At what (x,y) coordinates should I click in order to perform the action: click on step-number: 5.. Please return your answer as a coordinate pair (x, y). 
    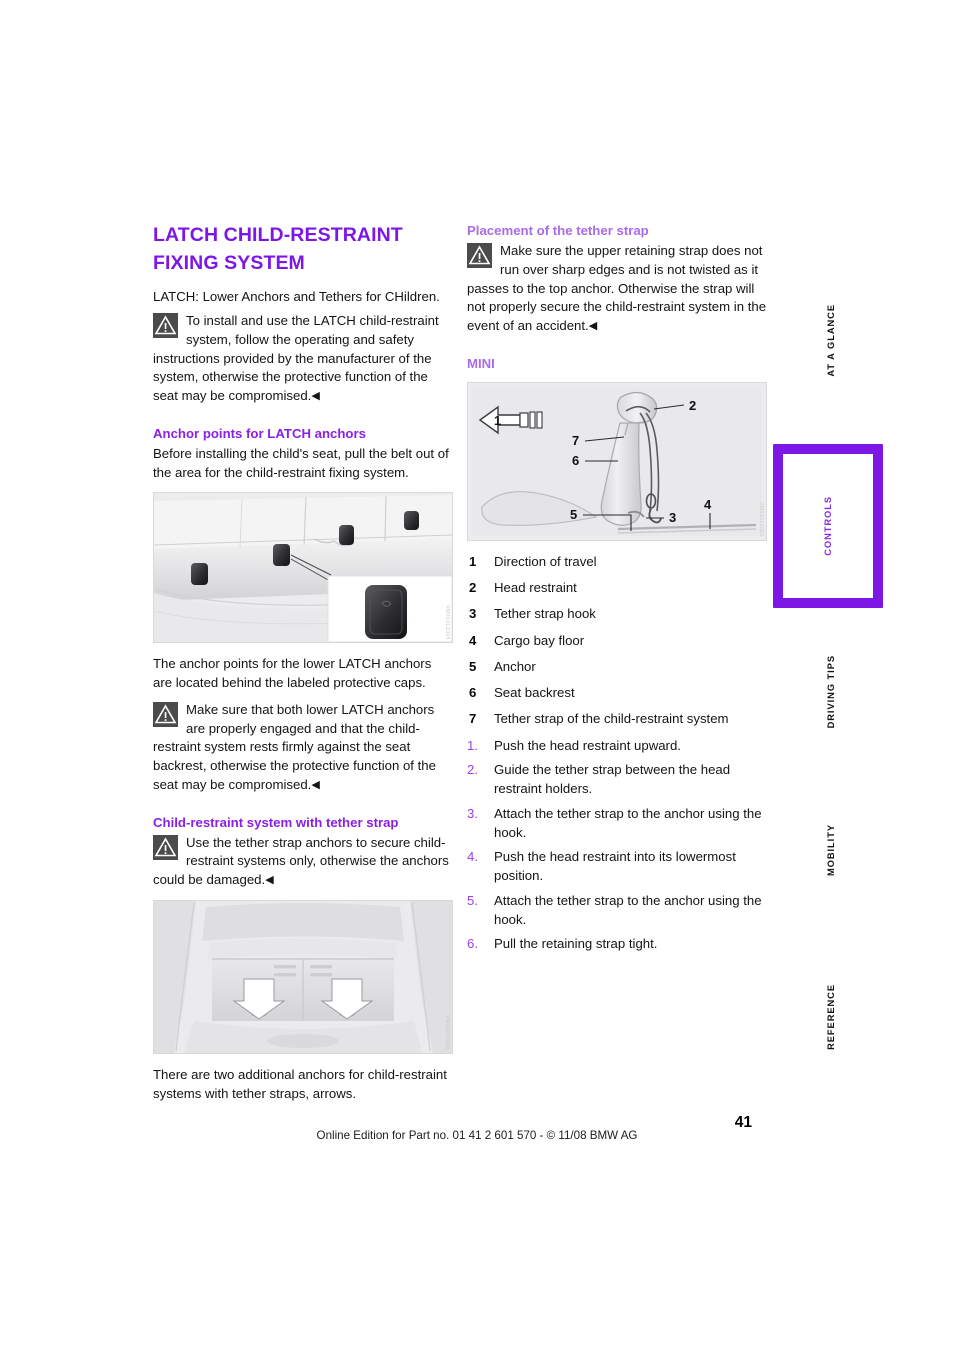
    Looking at the image, I should click on (472, 900).